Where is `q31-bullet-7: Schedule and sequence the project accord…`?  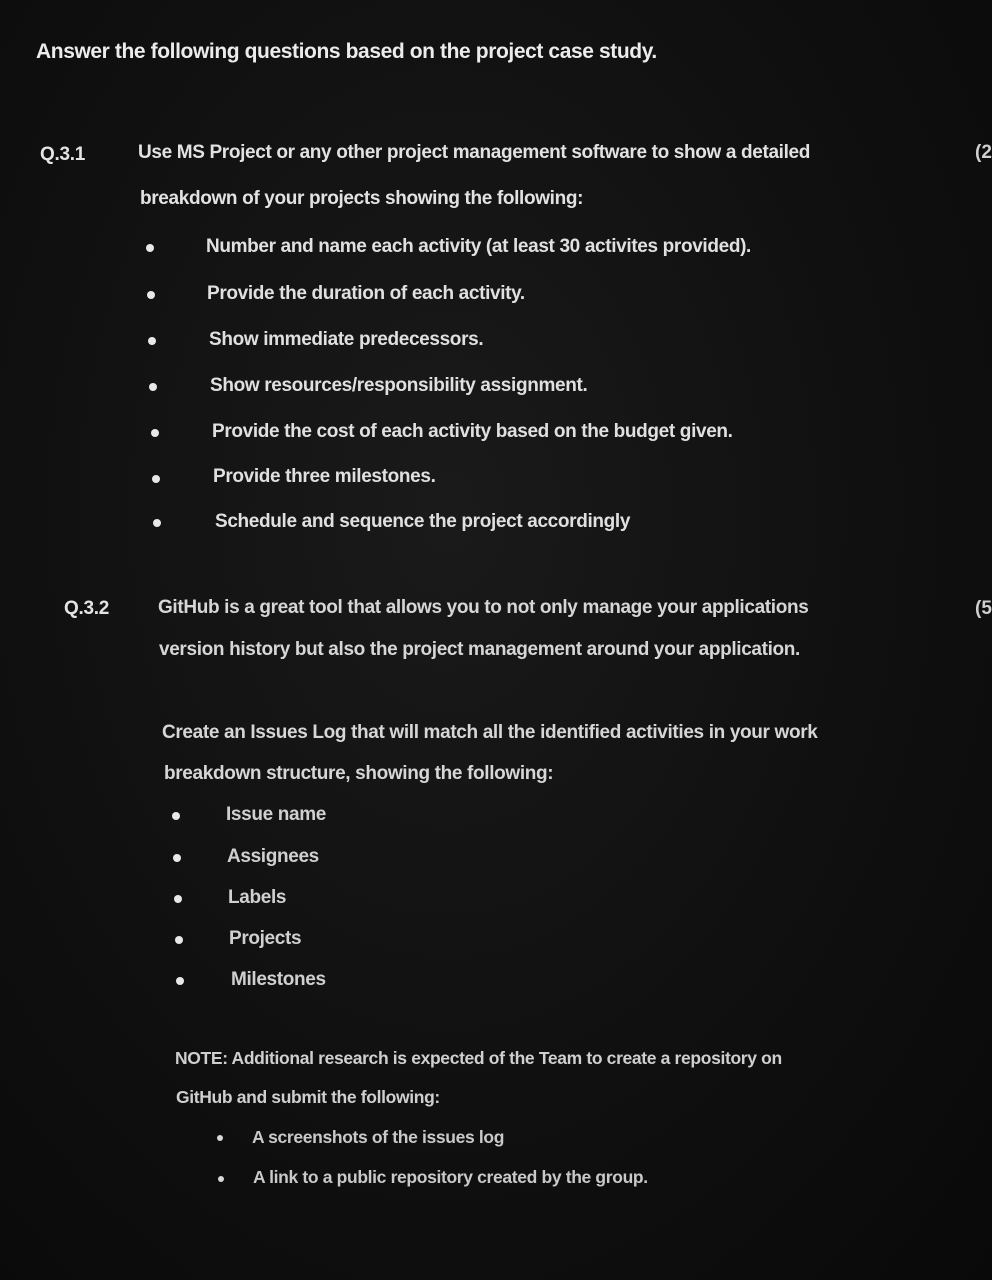 q31-bullet-7: Schedule and sequence the project accord… is located at coordinates (423, 521).